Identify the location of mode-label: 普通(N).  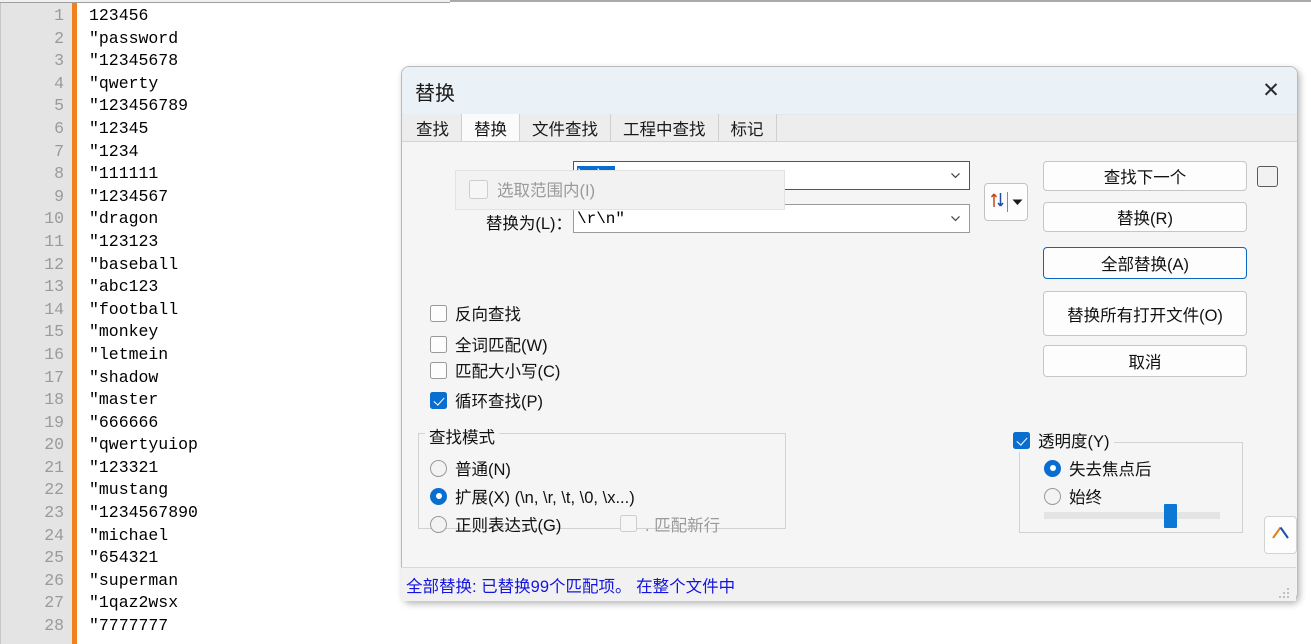
(483, 470).